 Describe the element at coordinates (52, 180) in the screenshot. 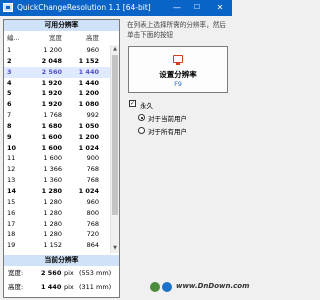

I see `row-width: 1 360` at that location.